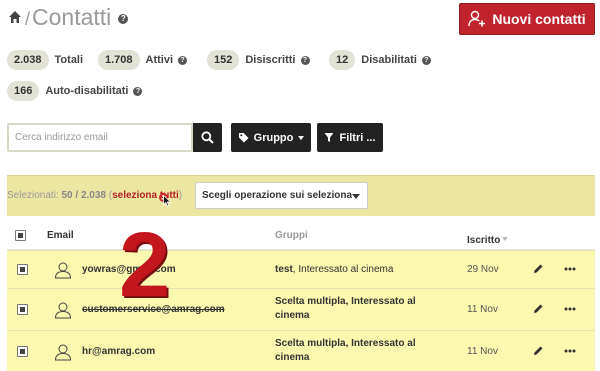  Describe the element at coordinates (277, 195) in the screenshot. I see `bulk-operation-value: Scegli operazione sui seleziona` at that location.